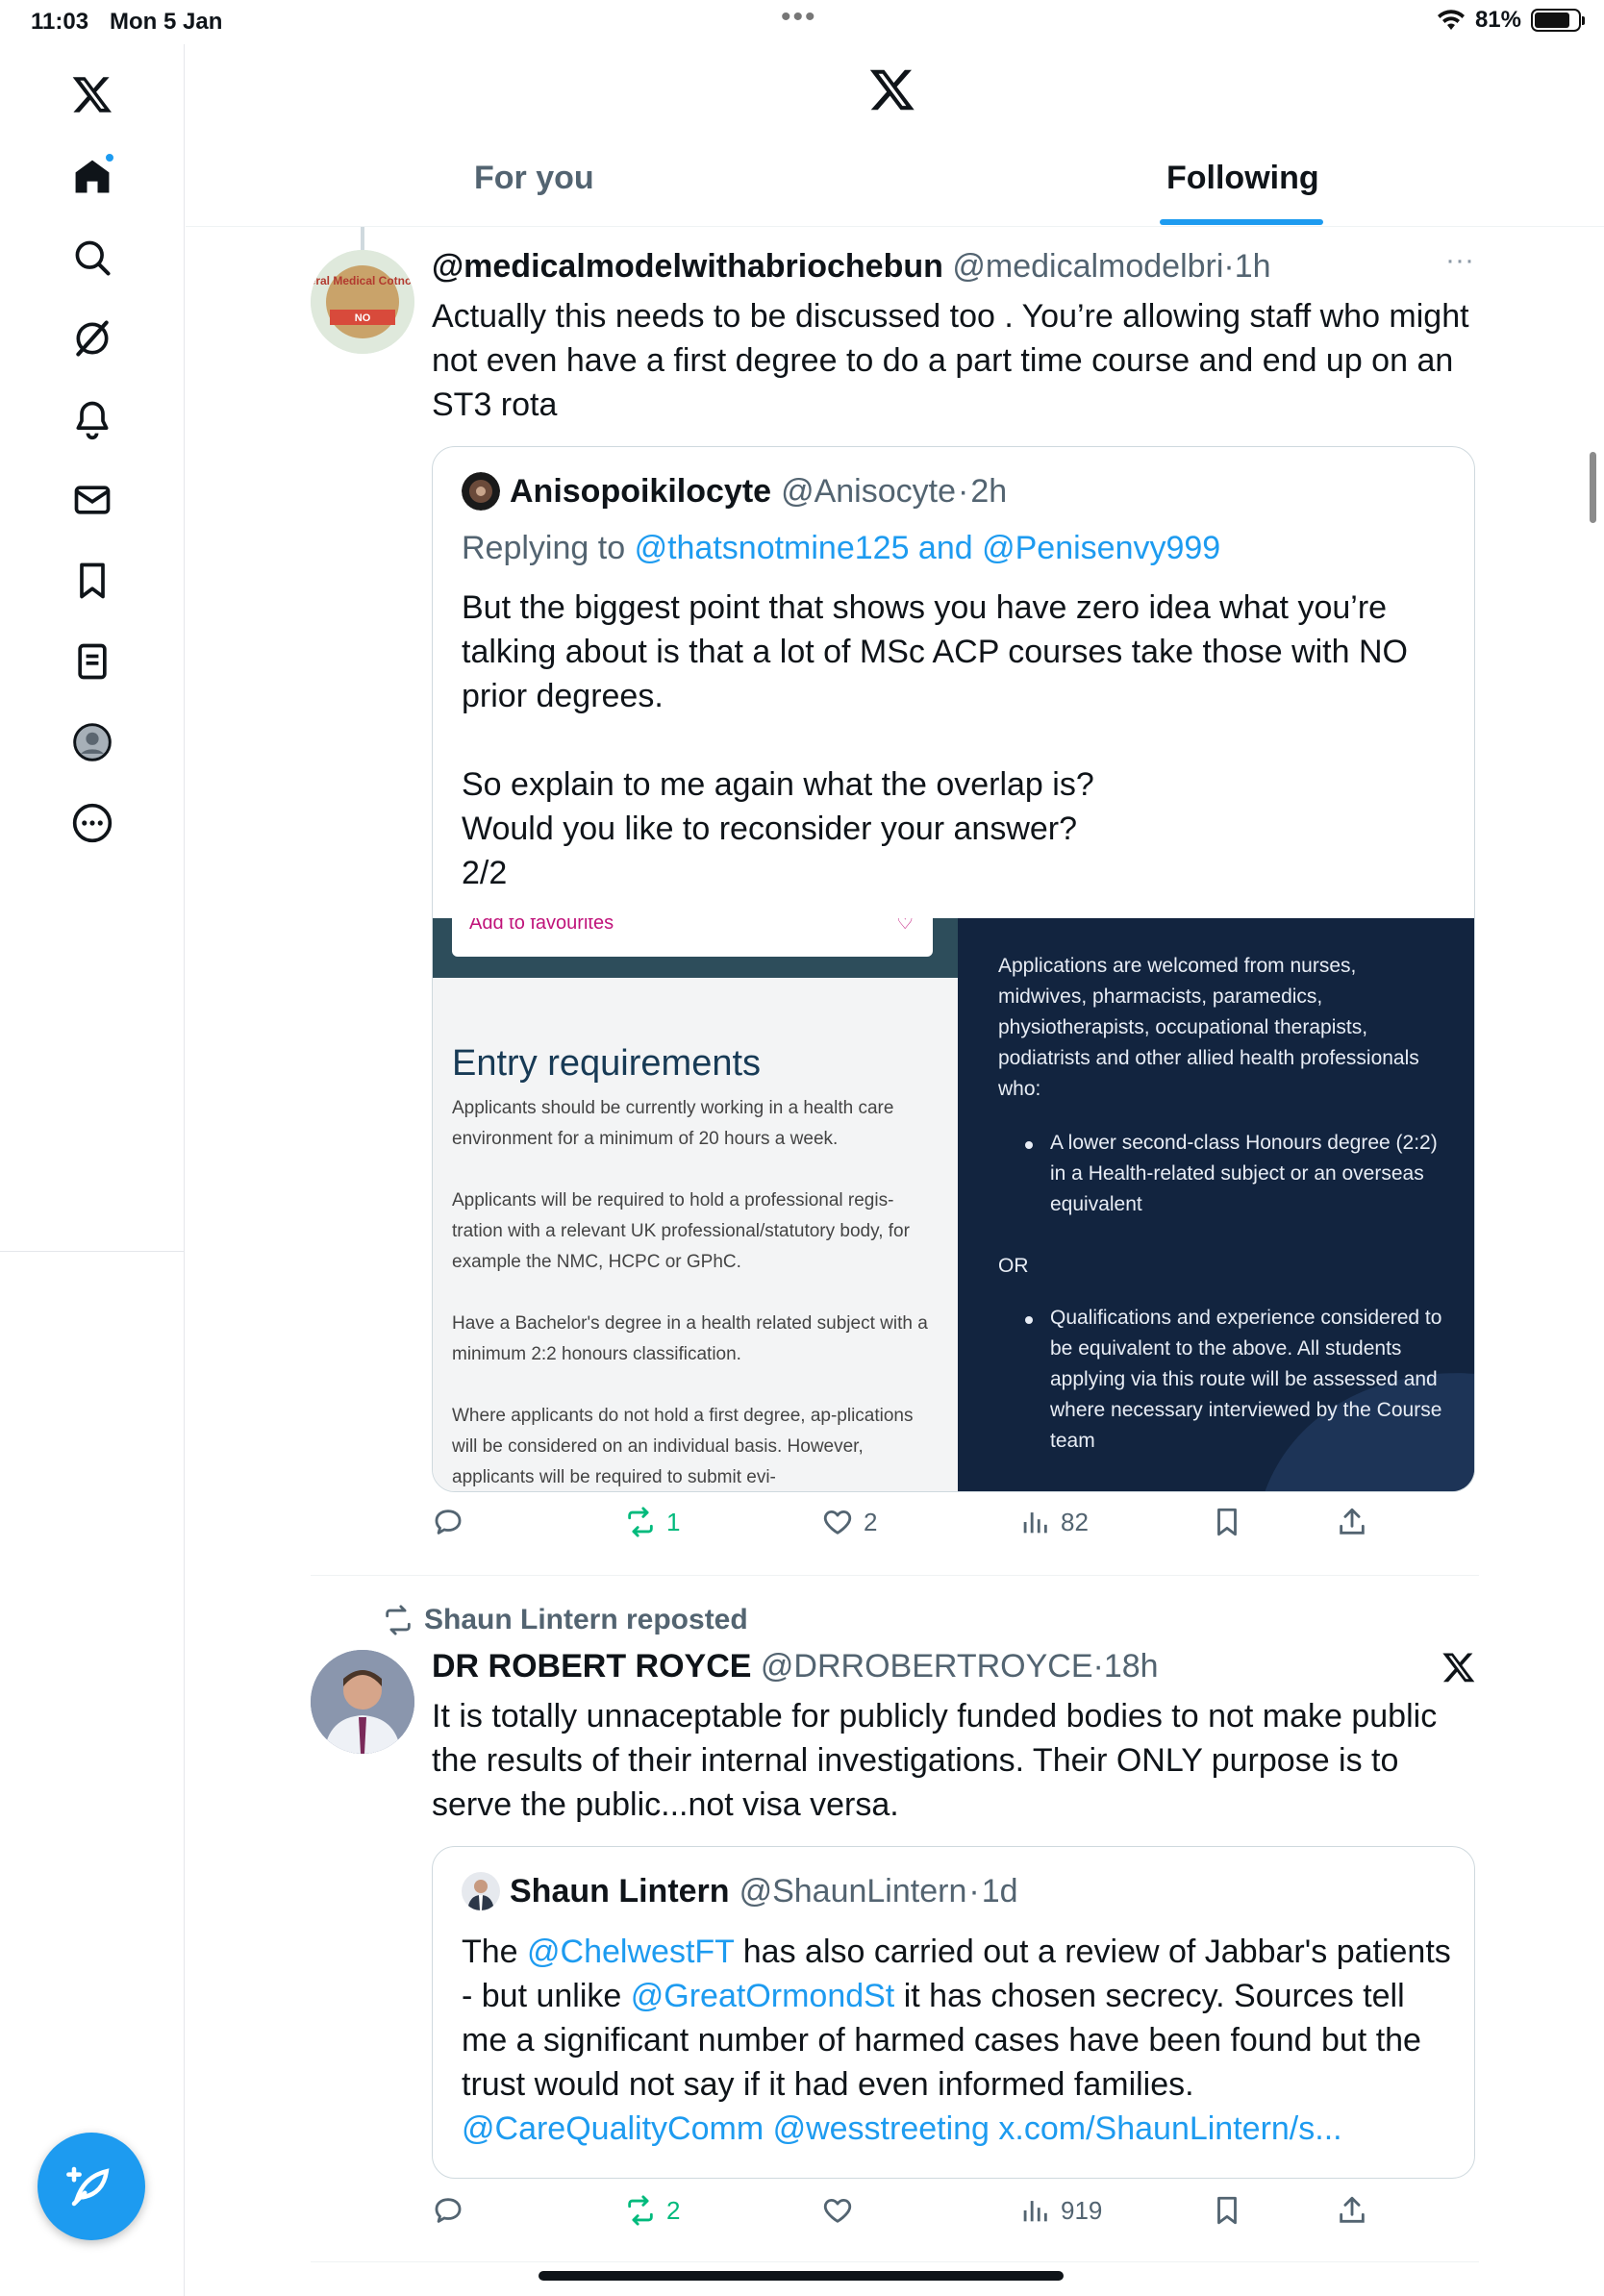 This screenshot has height=2296, width=1604. What do you see at coordinates (905, 926) in the screenshot?
I see `heart-outline-icon: ♡` at bounding box center [905, 926].